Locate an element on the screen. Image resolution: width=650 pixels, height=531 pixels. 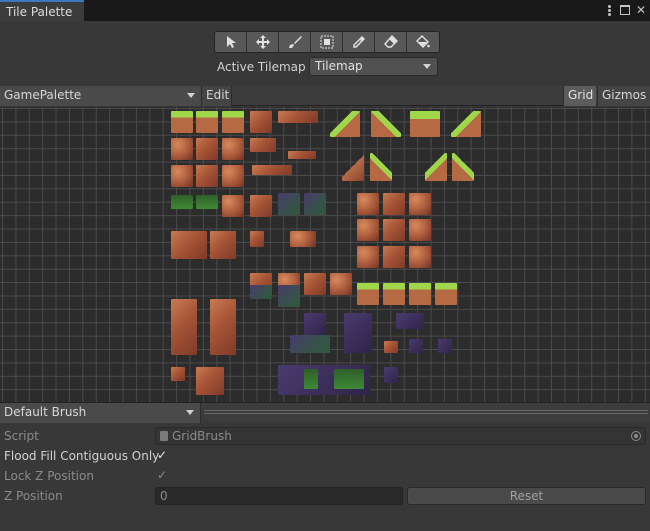
paintbrush-icon is located at coordinates (295, 42).